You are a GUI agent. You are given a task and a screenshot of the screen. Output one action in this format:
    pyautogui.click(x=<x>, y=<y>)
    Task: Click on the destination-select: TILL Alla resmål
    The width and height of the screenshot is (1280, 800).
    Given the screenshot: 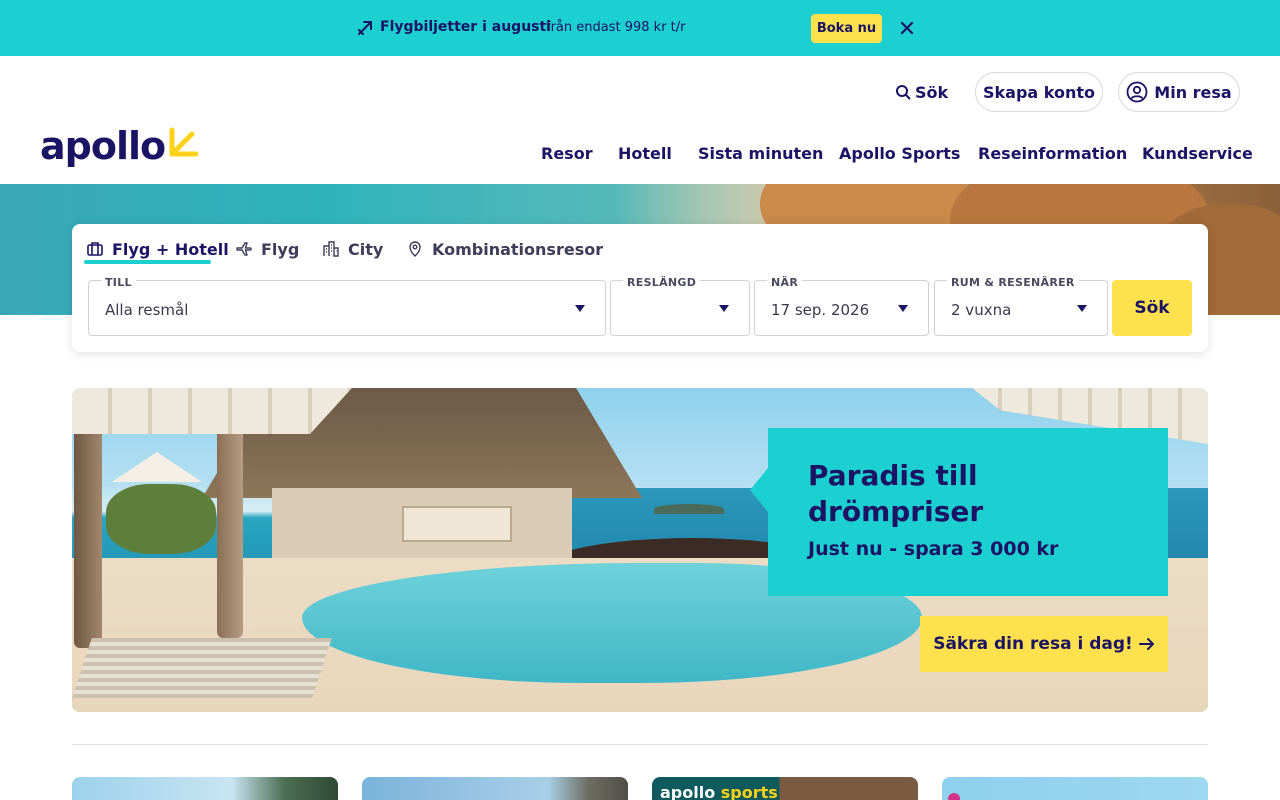 What is the action you would take?
    pyautogui.click(x=347, y=306)
    